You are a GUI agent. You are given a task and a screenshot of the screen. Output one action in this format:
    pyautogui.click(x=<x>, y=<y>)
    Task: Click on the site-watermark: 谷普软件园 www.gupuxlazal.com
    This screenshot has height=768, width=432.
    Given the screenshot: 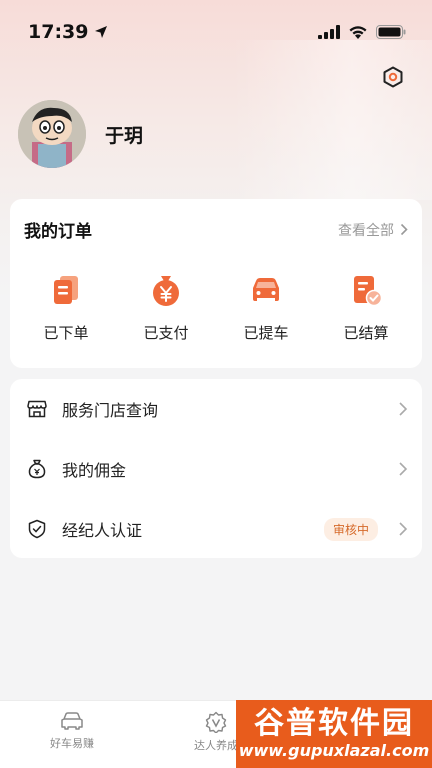 What is the action you would take?
    pyautogui.click(x=334, y=734)
    